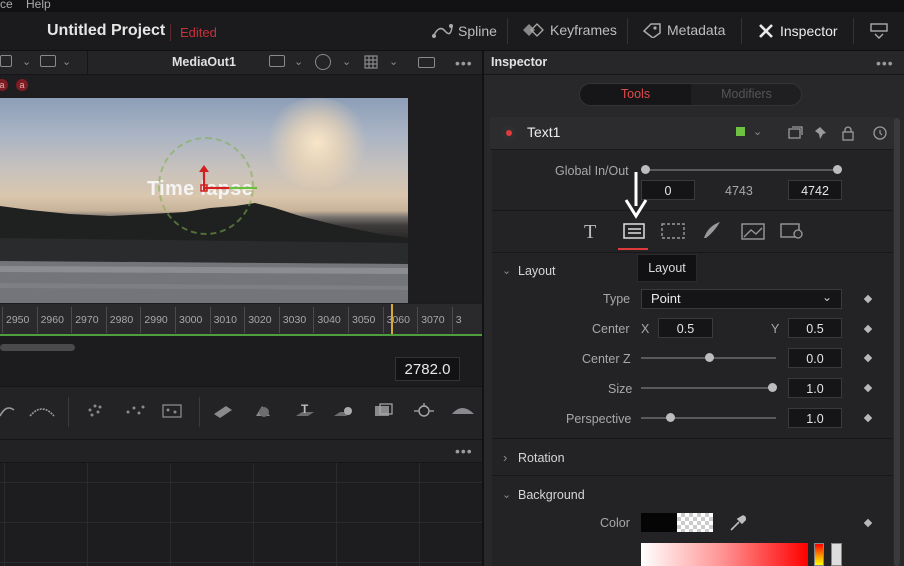 Image resolution: width=904 pixels, height=566 pixels. Describe the element at coordinates (533, 30) in the screenshot. I see `keyframes-icon` at that location.